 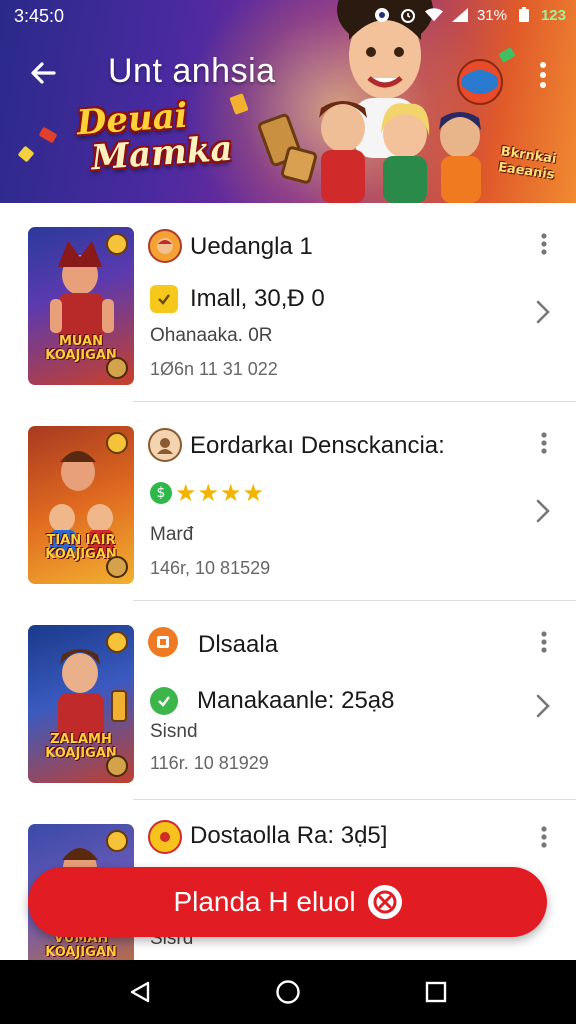 I want to click on nav-recents-button, so click(x=436, y=992).